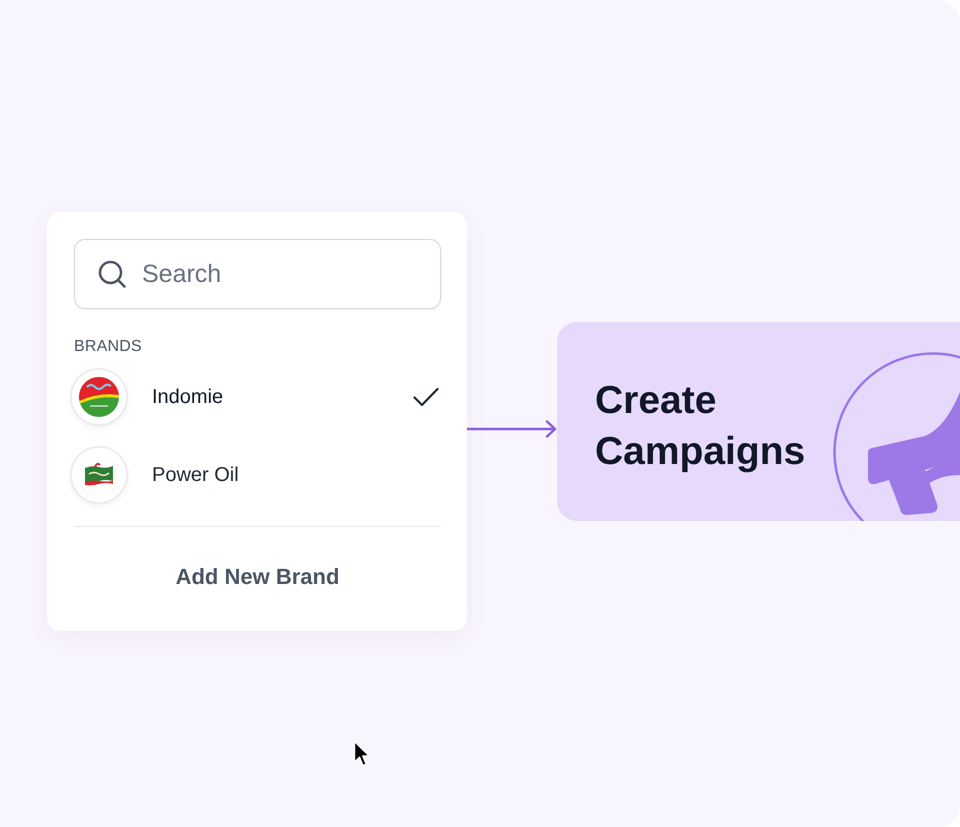 The height and width of the screenshot is (827, 960). I want to click on mouse-pointer-icon, so click(362, 754).